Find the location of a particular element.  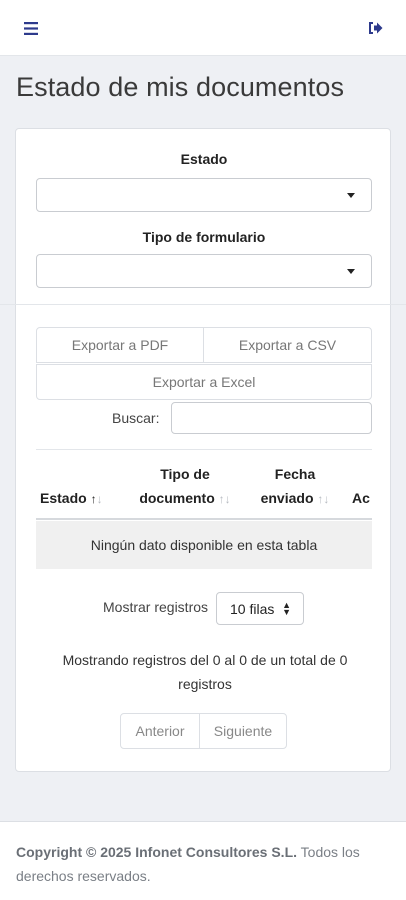

search-label: Buscar: is located at coordinates (136, 418).